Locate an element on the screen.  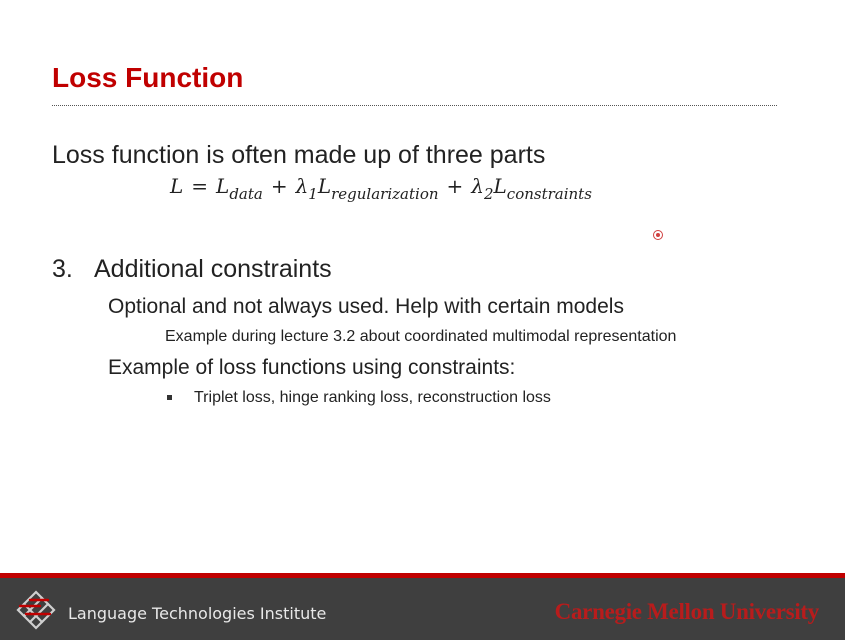
title-divider is located at coordinates (414, 105).